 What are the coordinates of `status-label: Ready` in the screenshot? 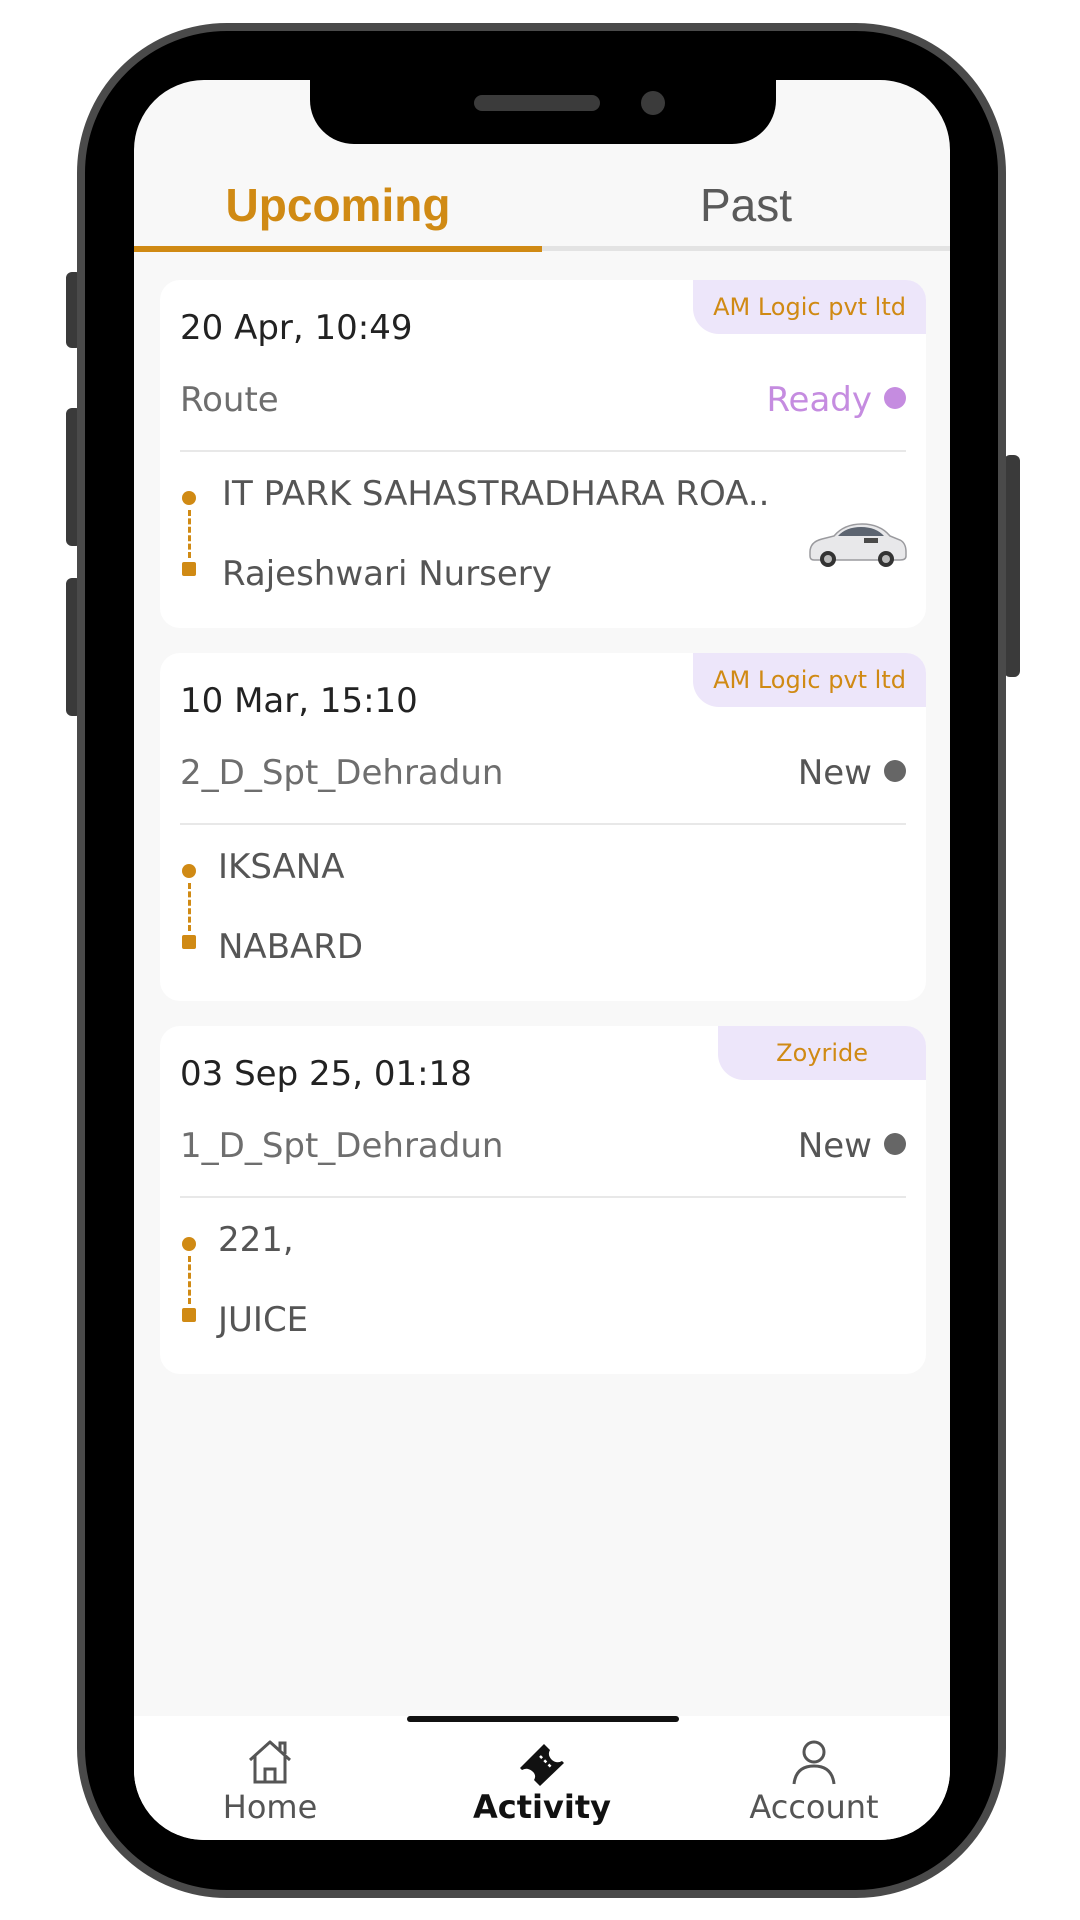 It's located at (819, 400).